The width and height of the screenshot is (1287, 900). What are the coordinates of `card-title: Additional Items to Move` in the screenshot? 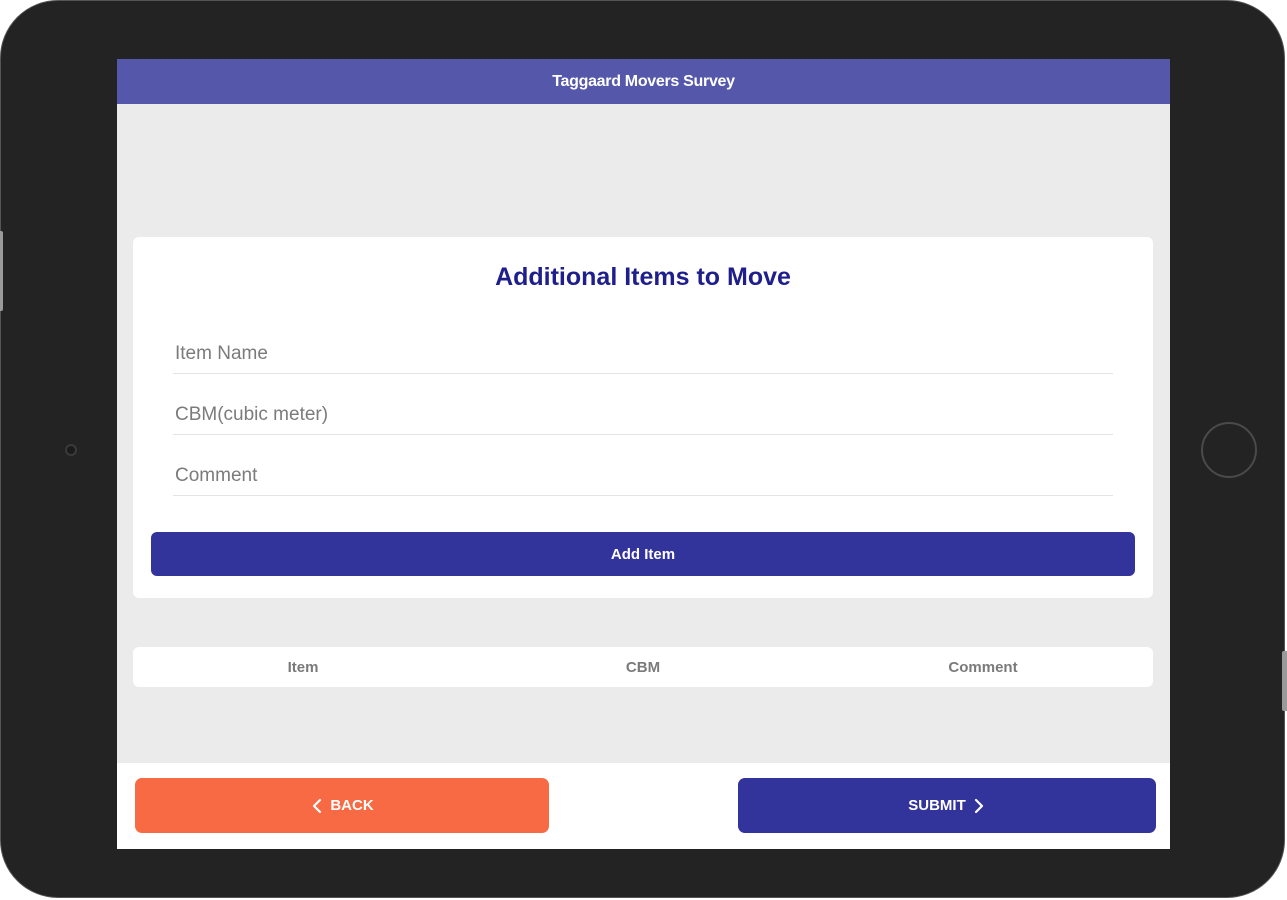 It's located at (643, 277).